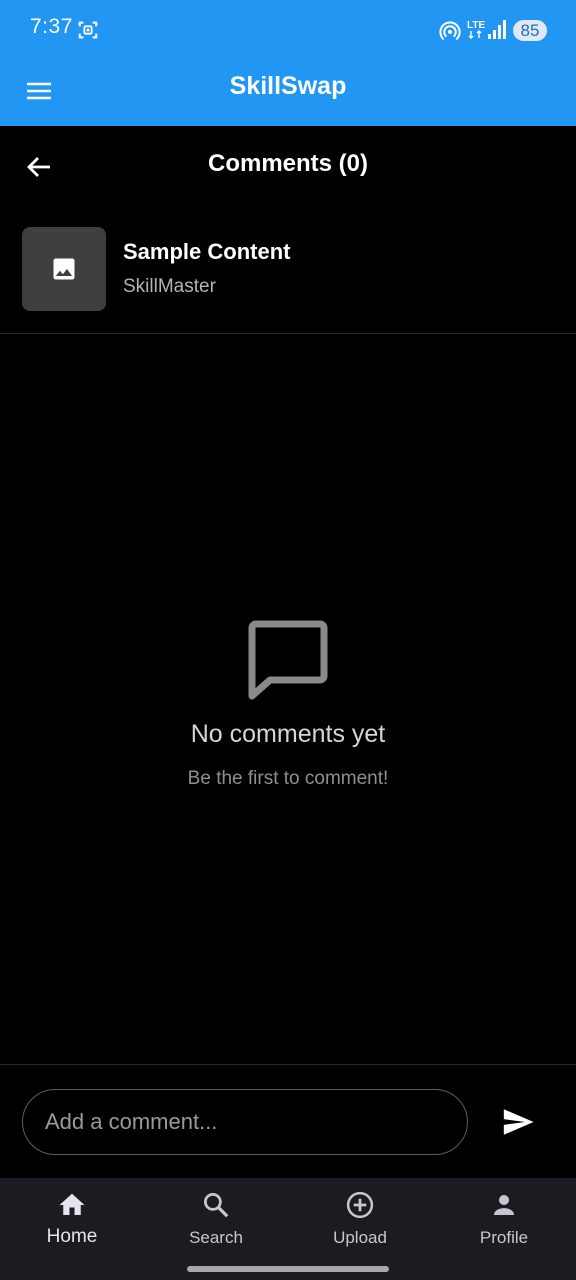  What do you see at coordinates (504, 1218) in the screenshot?
I see `nav-profile: Profile` at bounding box center [504, 1218].